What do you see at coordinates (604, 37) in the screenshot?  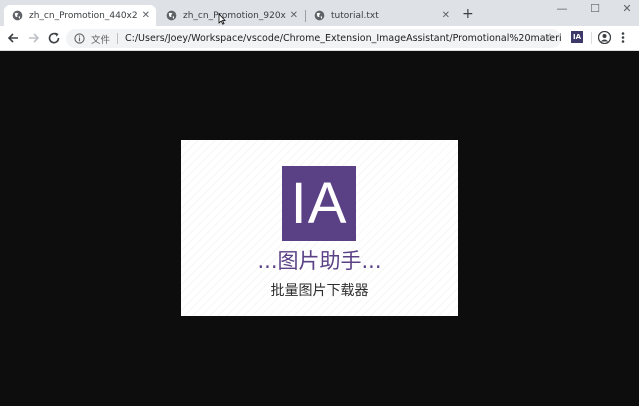 I see `profile-avatar-icon` at bounding box center [604, 37].